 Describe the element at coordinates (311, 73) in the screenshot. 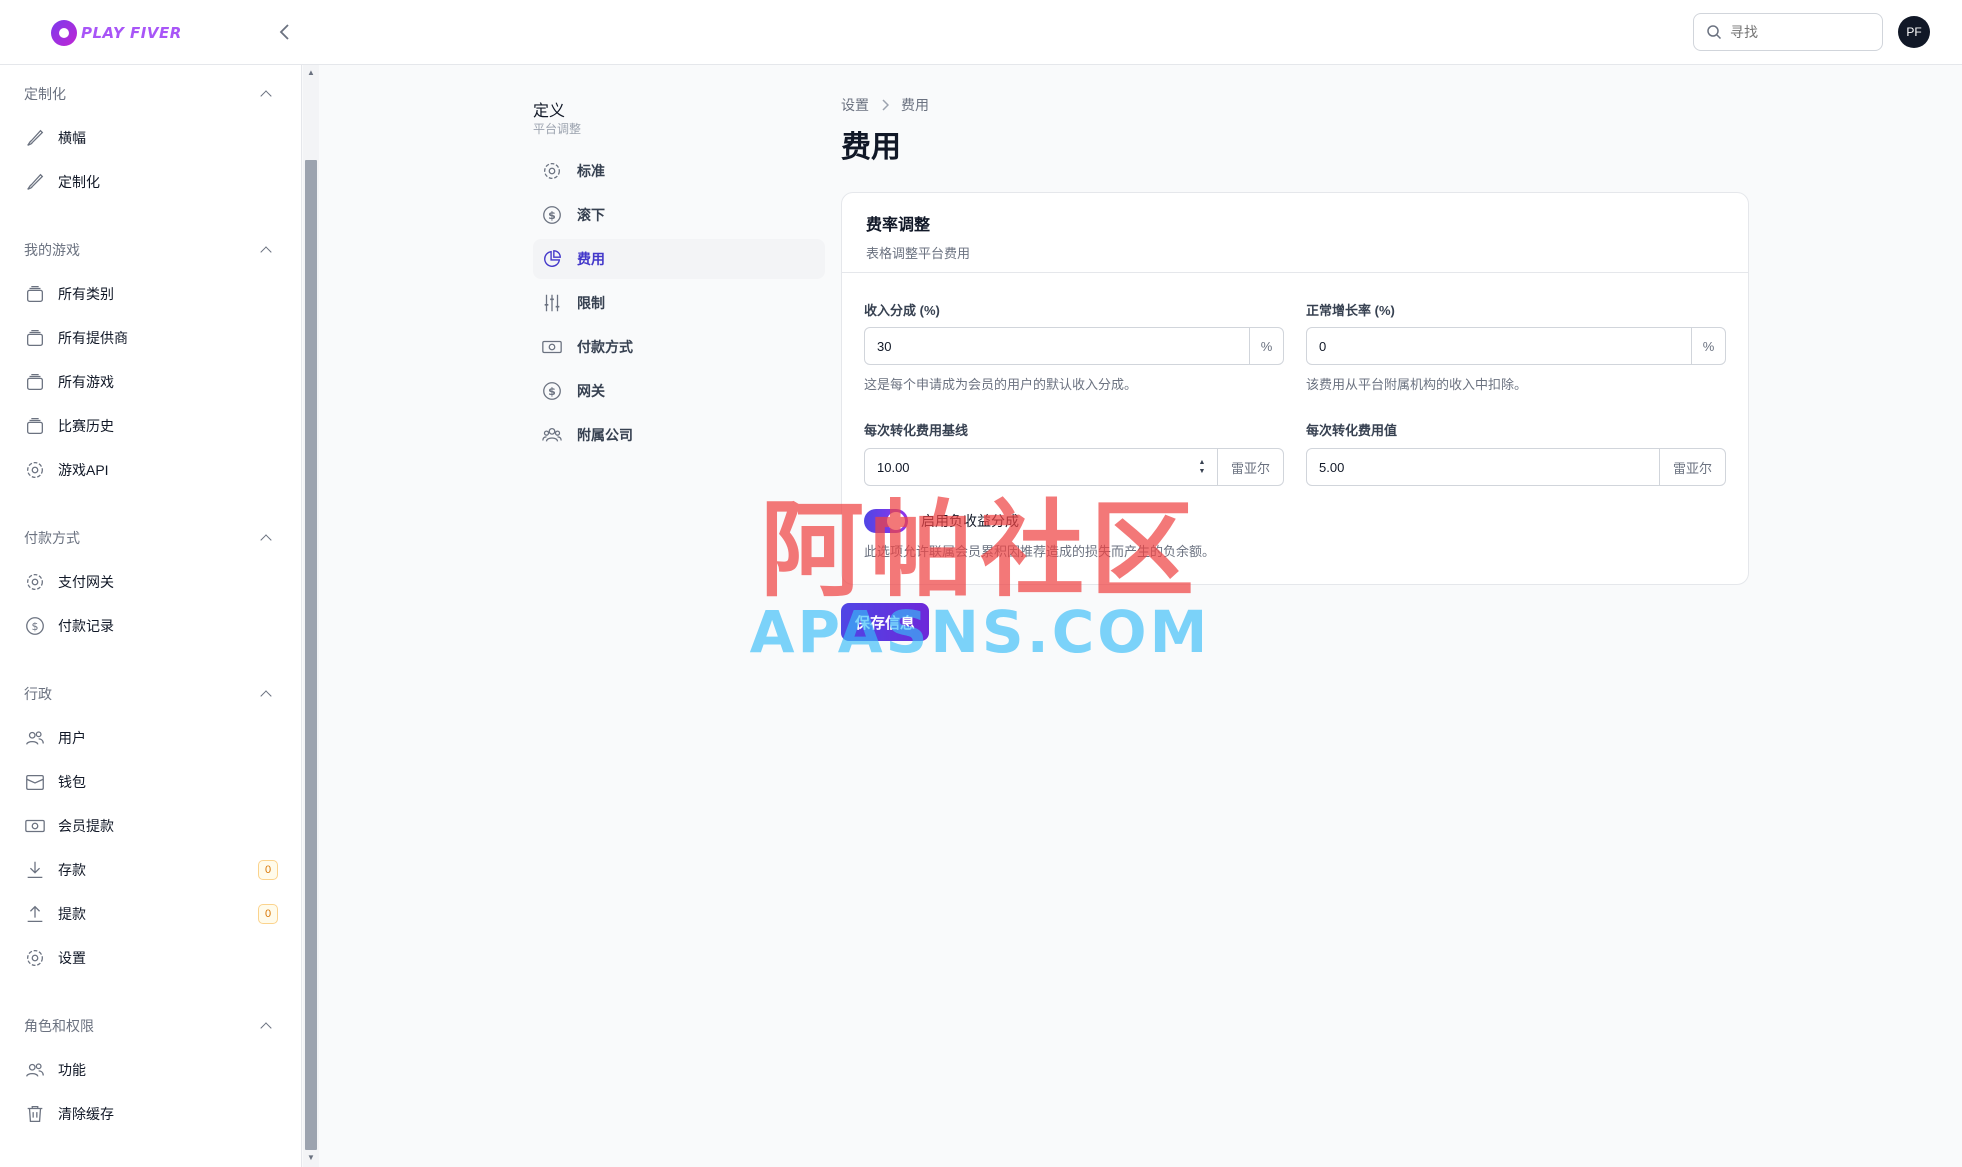

I see `scroll-up-arrow: ▲` at that location.